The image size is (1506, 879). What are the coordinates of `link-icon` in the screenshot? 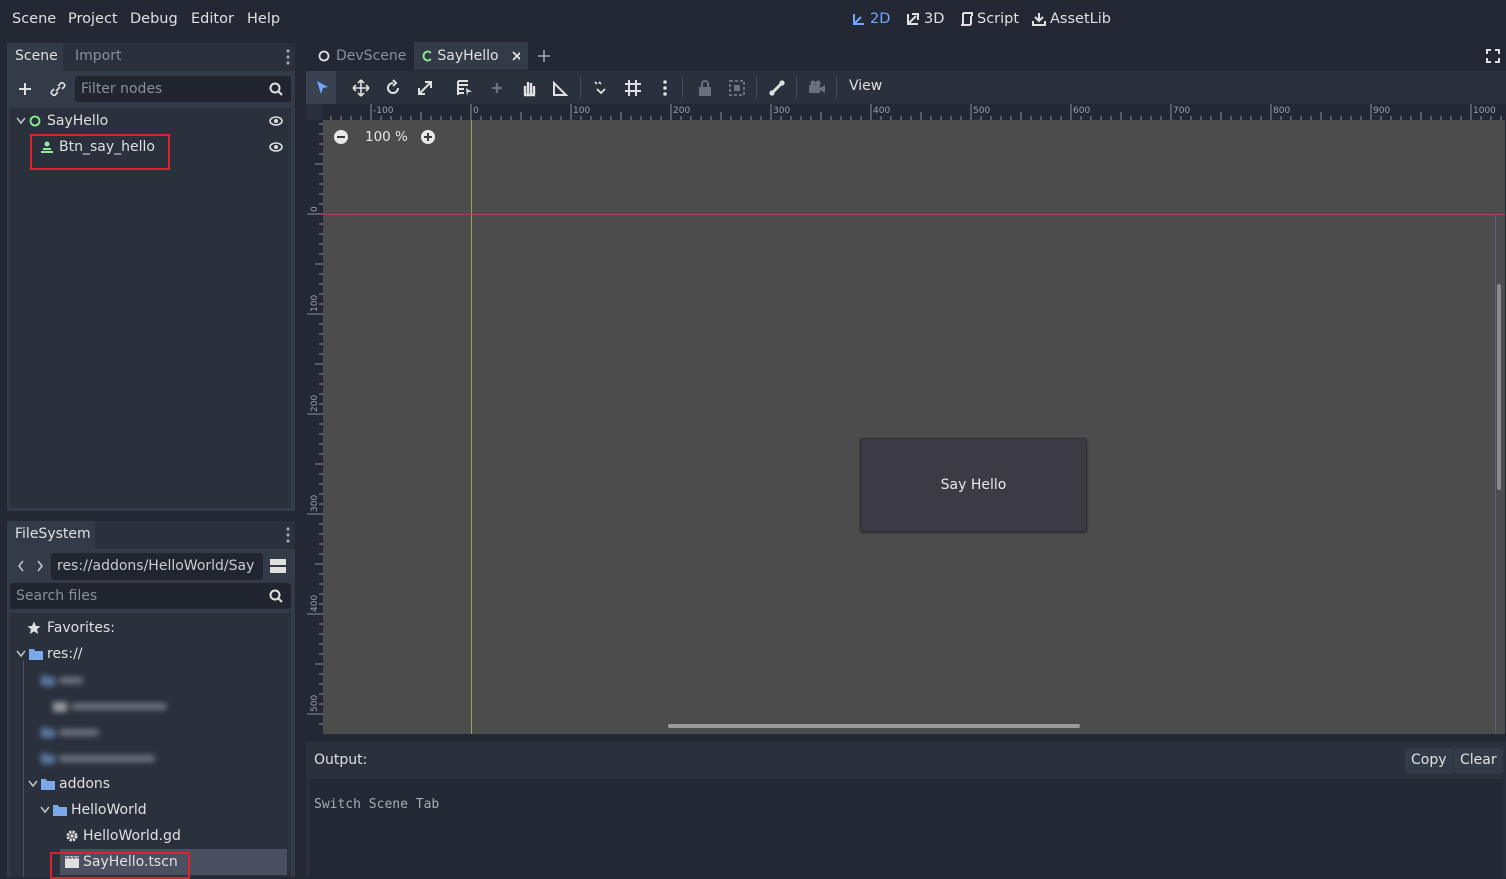 It's located at (58, 89).